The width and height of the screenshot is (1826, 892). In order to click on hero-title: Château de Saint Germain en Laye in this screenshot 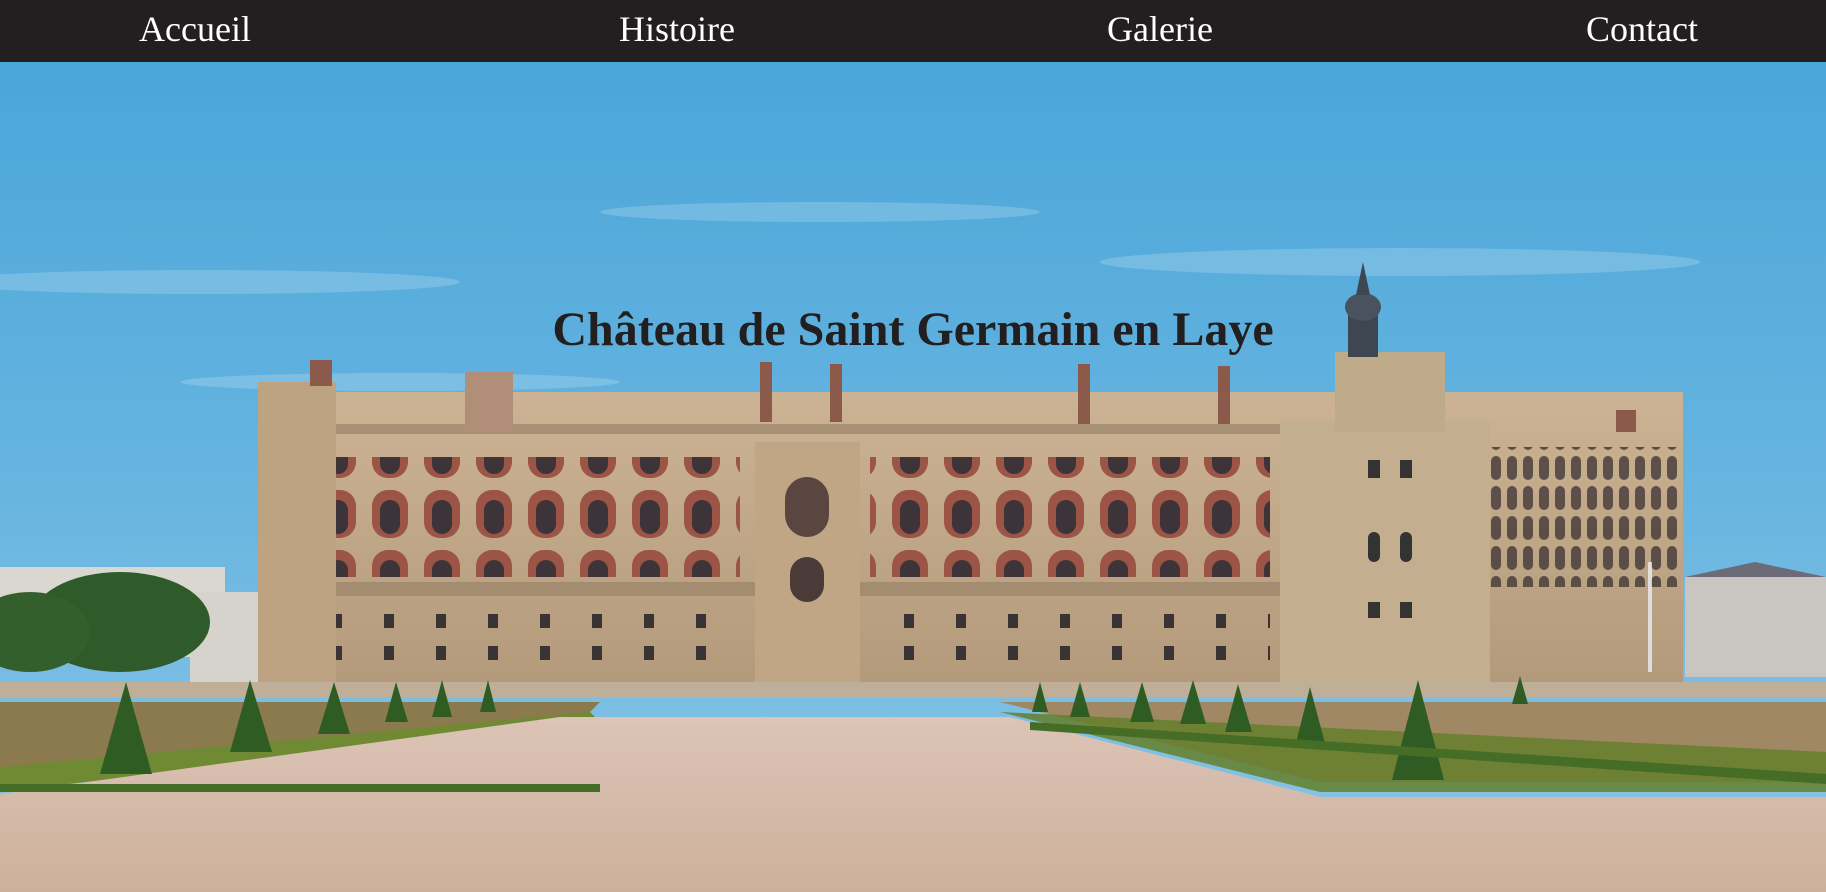, I will do `click(913, 329)`.